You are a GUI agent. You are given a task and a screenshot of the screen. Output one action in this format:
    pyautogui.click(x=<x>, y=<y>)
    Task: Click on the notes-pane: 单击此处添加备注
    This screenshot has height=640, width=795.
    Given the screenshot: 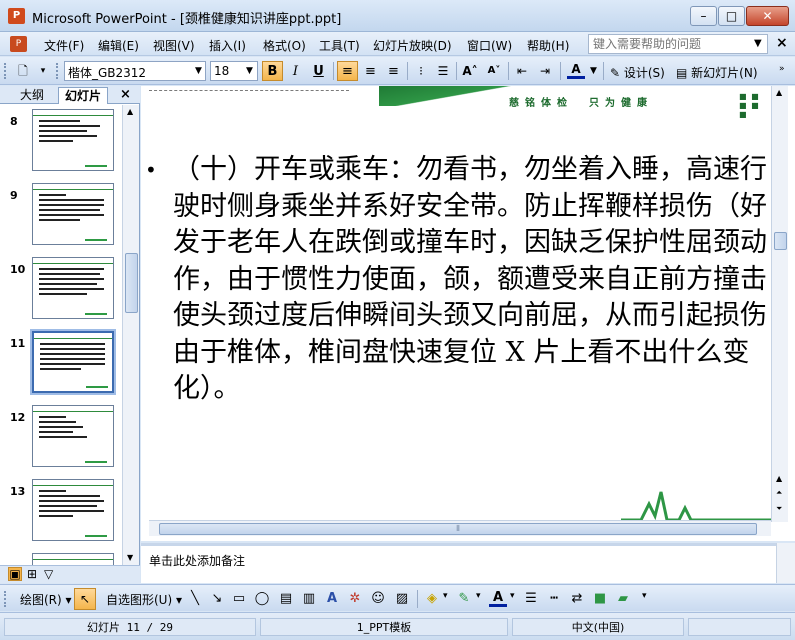 What is the action you would take?
    pyautogui.click(x=458, y=563)
    